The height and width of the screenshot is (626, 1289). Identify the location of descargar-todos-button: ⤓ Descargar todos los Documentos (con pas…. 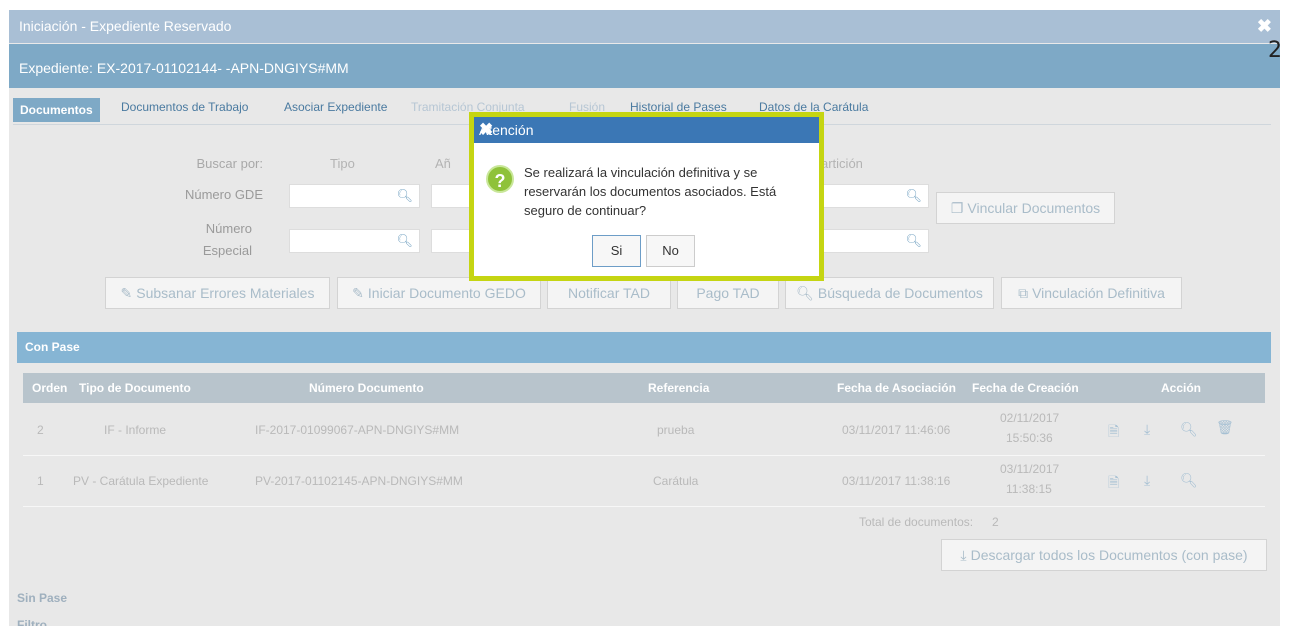
(1104, 555).